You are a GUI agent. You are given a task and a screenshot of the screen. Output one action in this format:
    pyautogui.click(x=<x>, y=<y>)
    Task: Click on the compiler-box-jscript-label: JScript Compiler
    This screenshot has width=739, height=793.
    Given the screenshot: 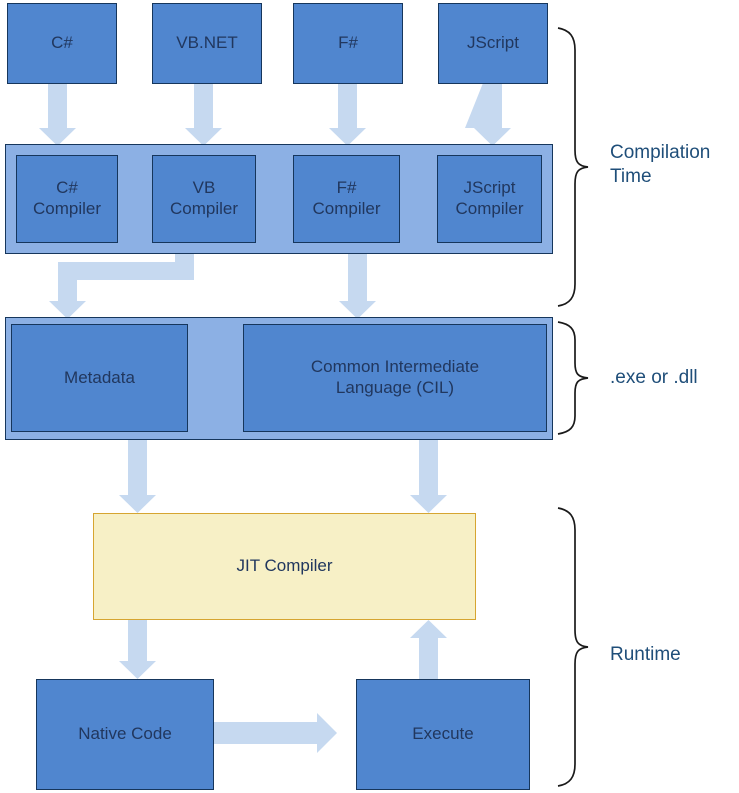 What is the action you would take?
    pyautogui.click(x=489, y=198)
    